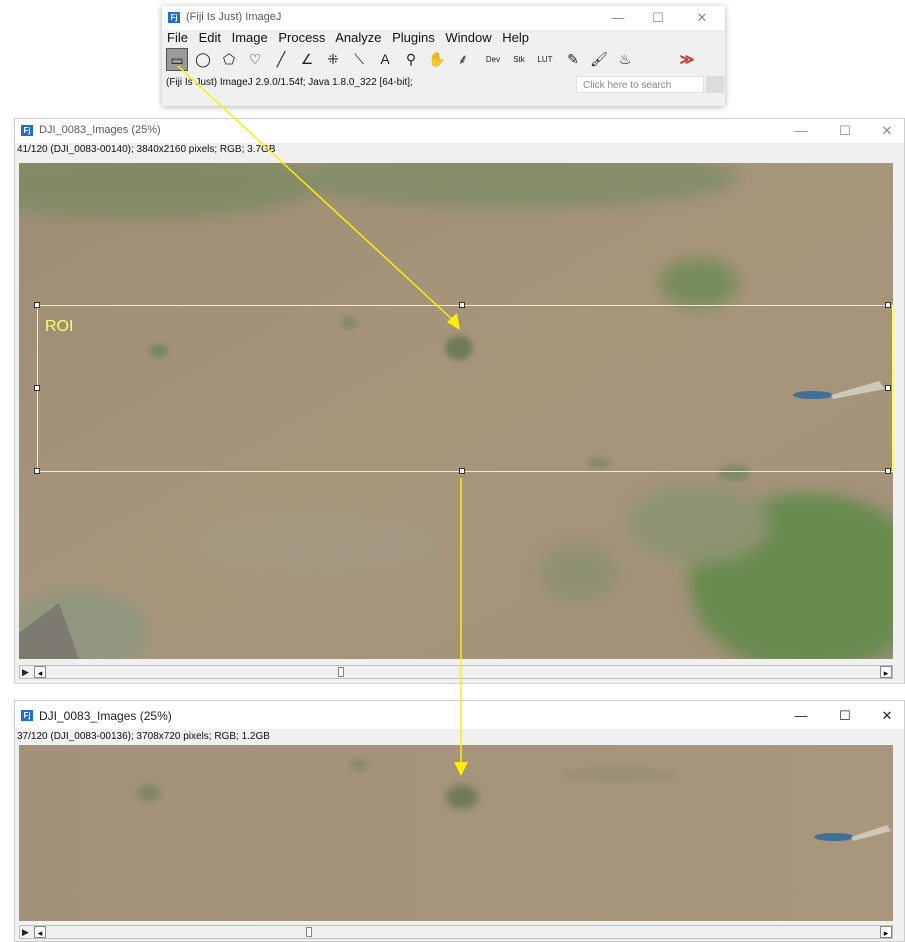 This screenshot has width=905, height=942. Describe the element at coordinates (255, 59) in the screenshot. I see `freehand-tool-icon: ♡` at that location.